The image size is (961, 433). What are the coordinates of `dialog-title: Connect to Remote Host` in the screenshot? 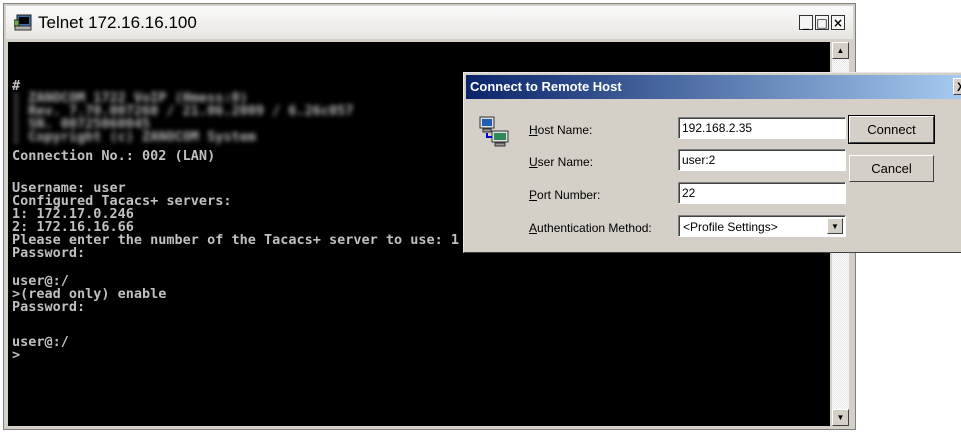 It's located at (546, 86).